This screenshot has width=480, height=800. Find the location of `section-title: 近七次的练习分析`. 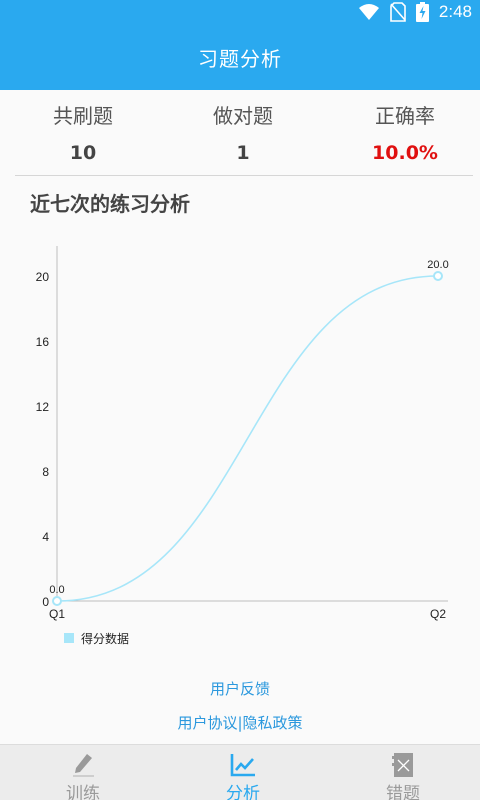

section-title: 近七次的练习分析 is located at coordinates (110, 204).